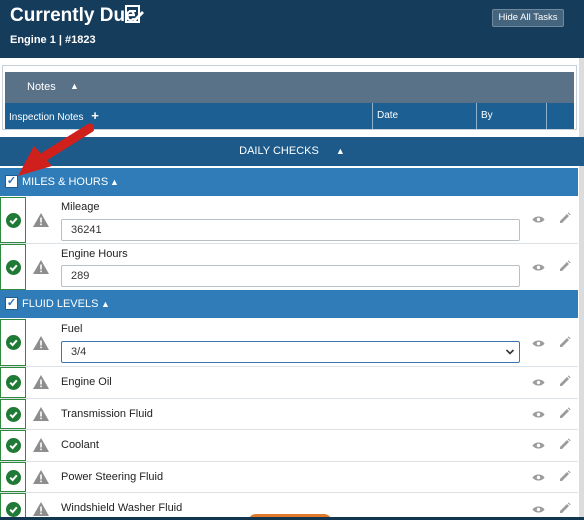 The height and width of the screenshot is (520, 584). Describe the element at coordinates (107, 414) in the screenshot. I see `item-label: Transmission Fluid` at that location.